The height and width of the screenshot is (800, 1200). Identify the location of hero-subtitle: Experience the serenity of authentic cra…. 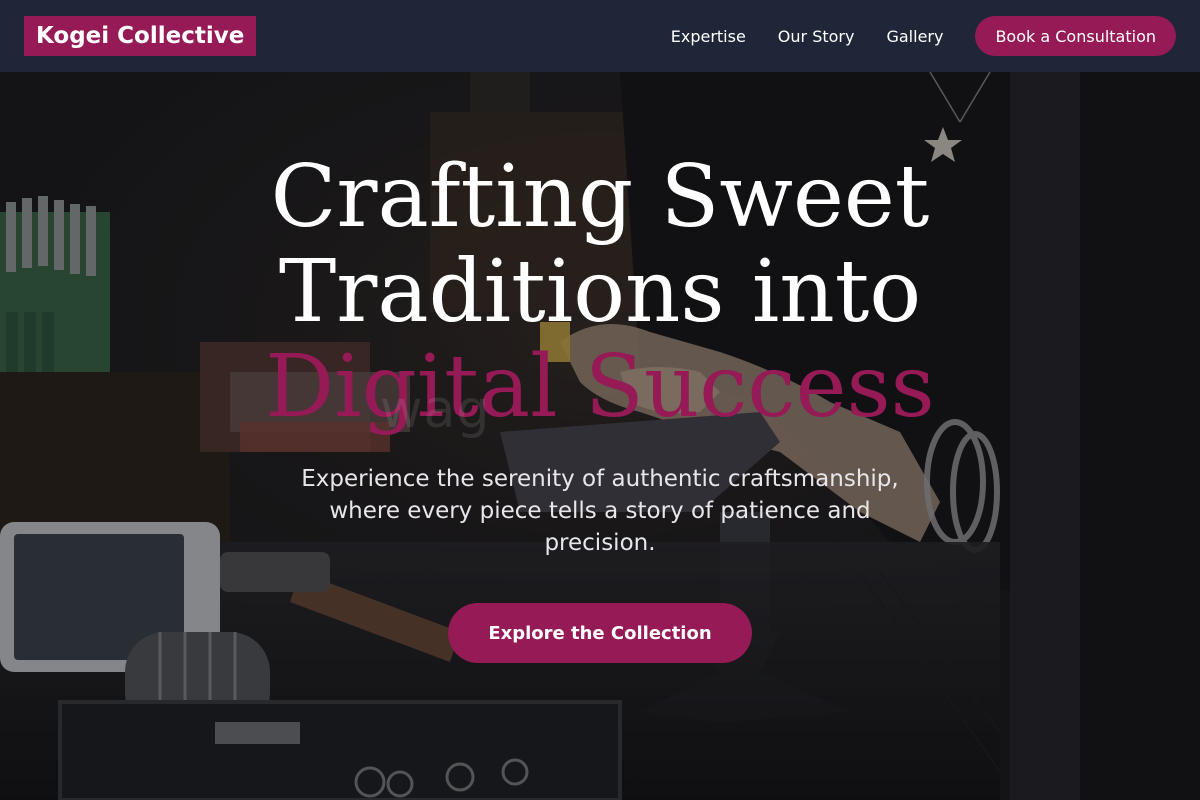
(600, 511).